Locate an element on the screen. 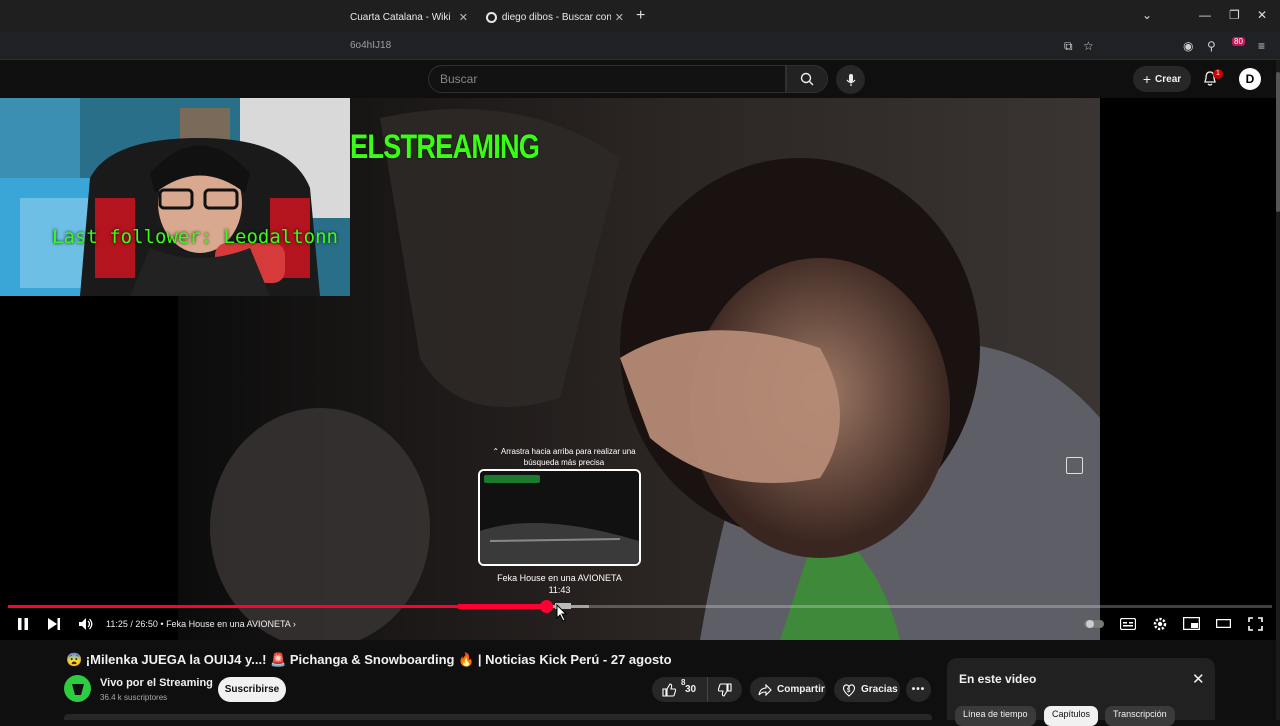 The height and width of the screenshot is (726, 1280). gear-icon is located at coordinates (1160, 624).